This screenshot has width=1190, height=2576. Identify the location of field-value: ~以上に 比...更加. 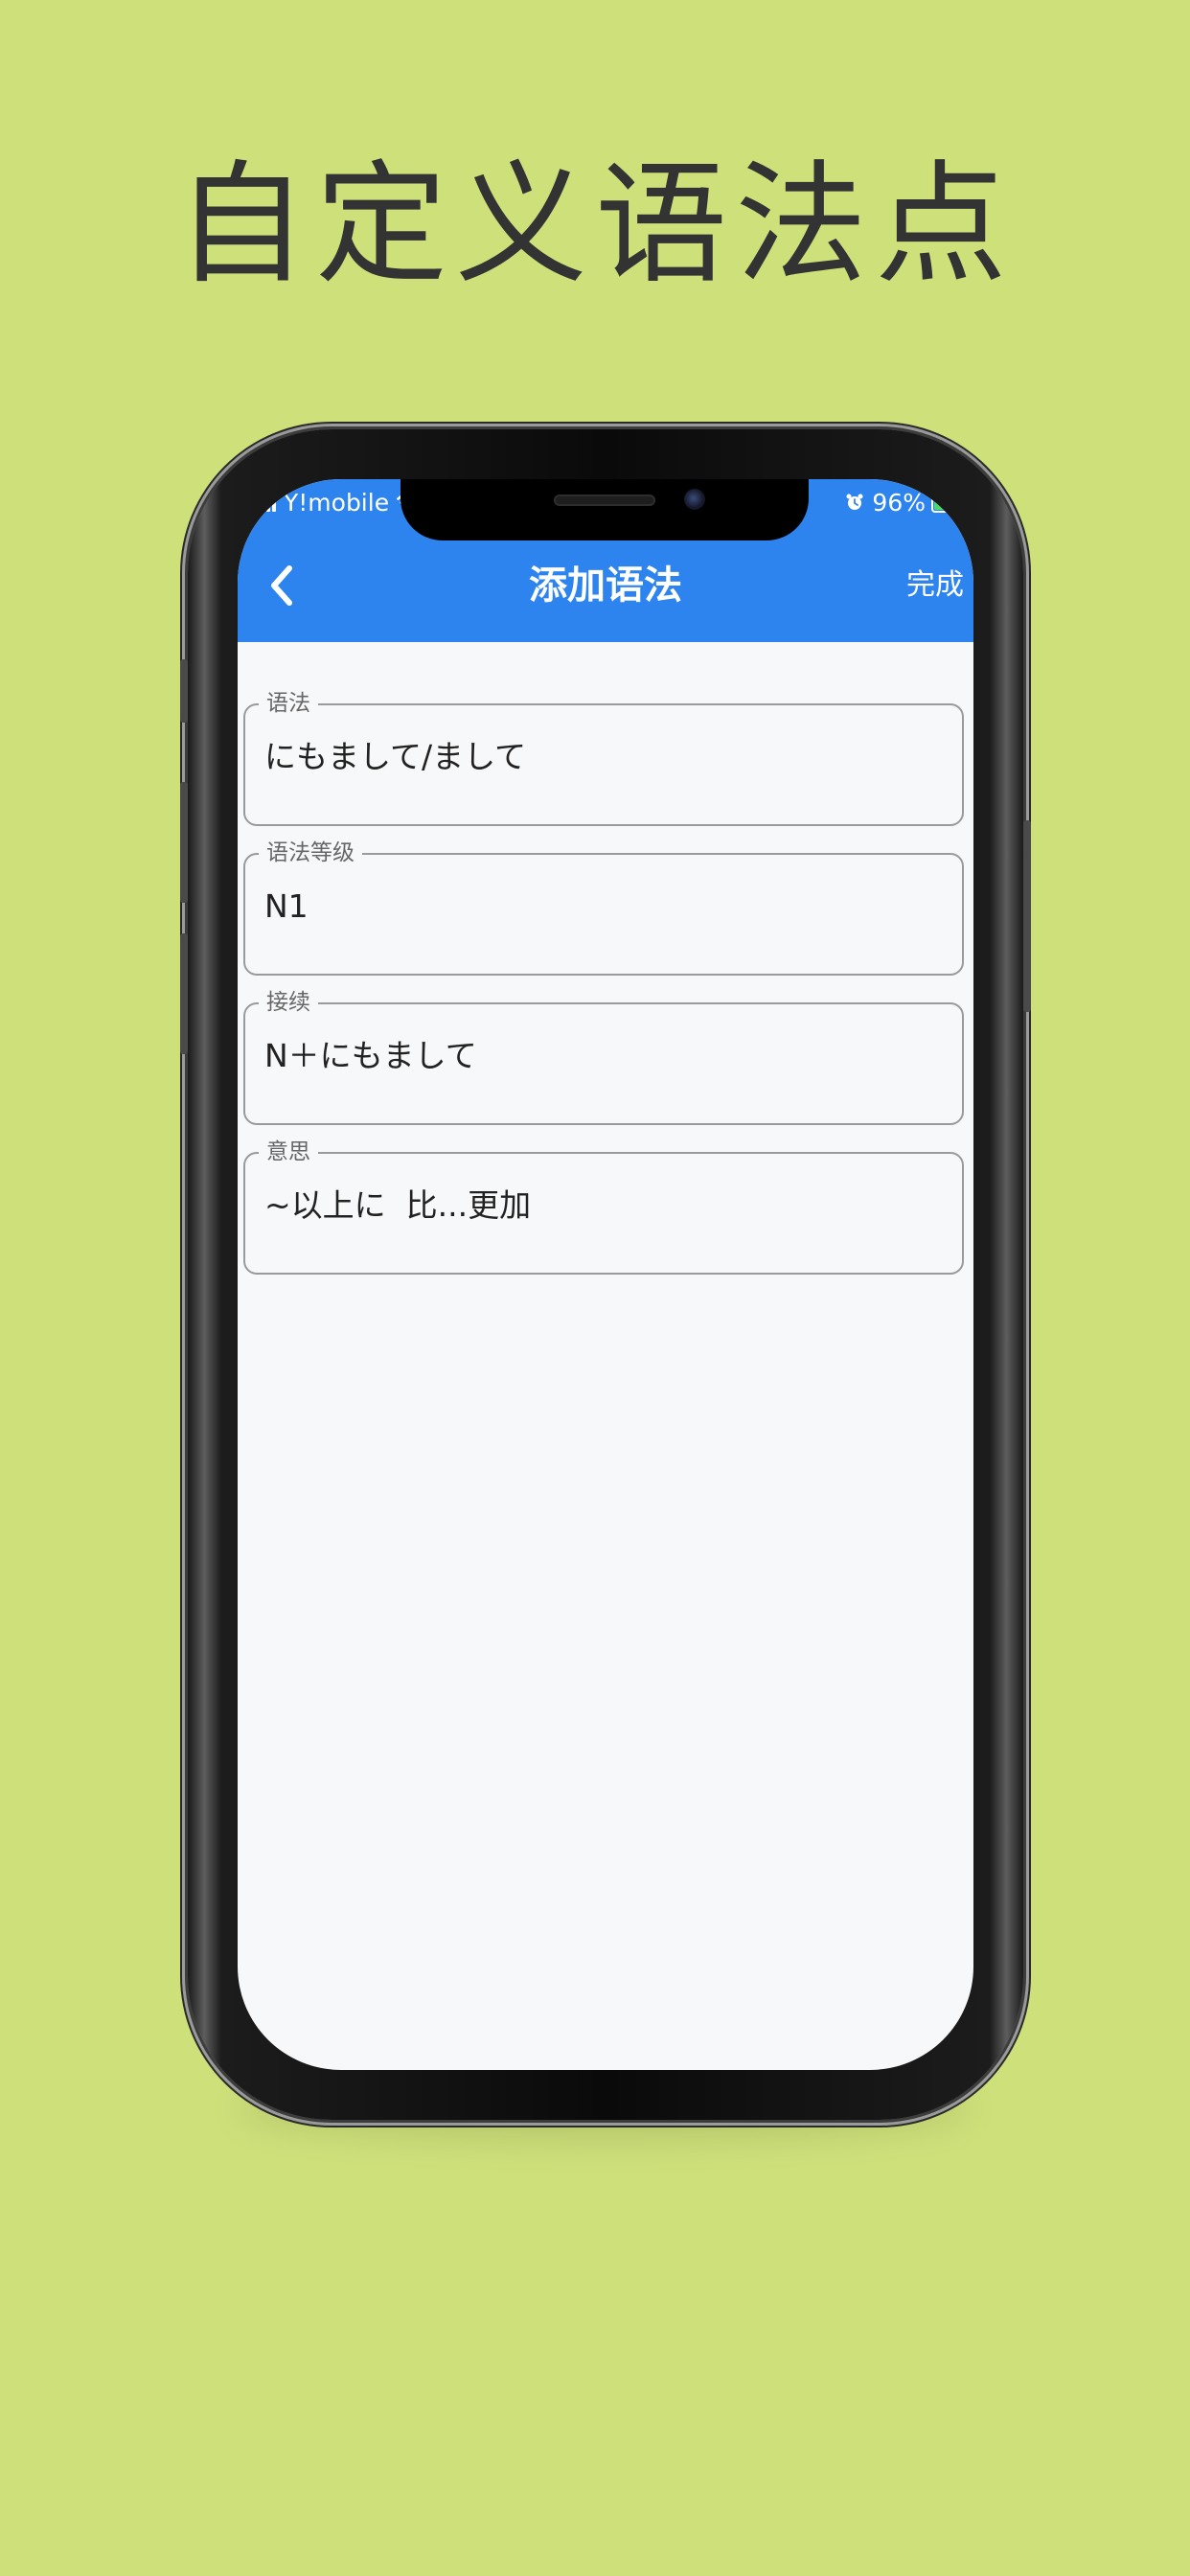
(398, 1205).